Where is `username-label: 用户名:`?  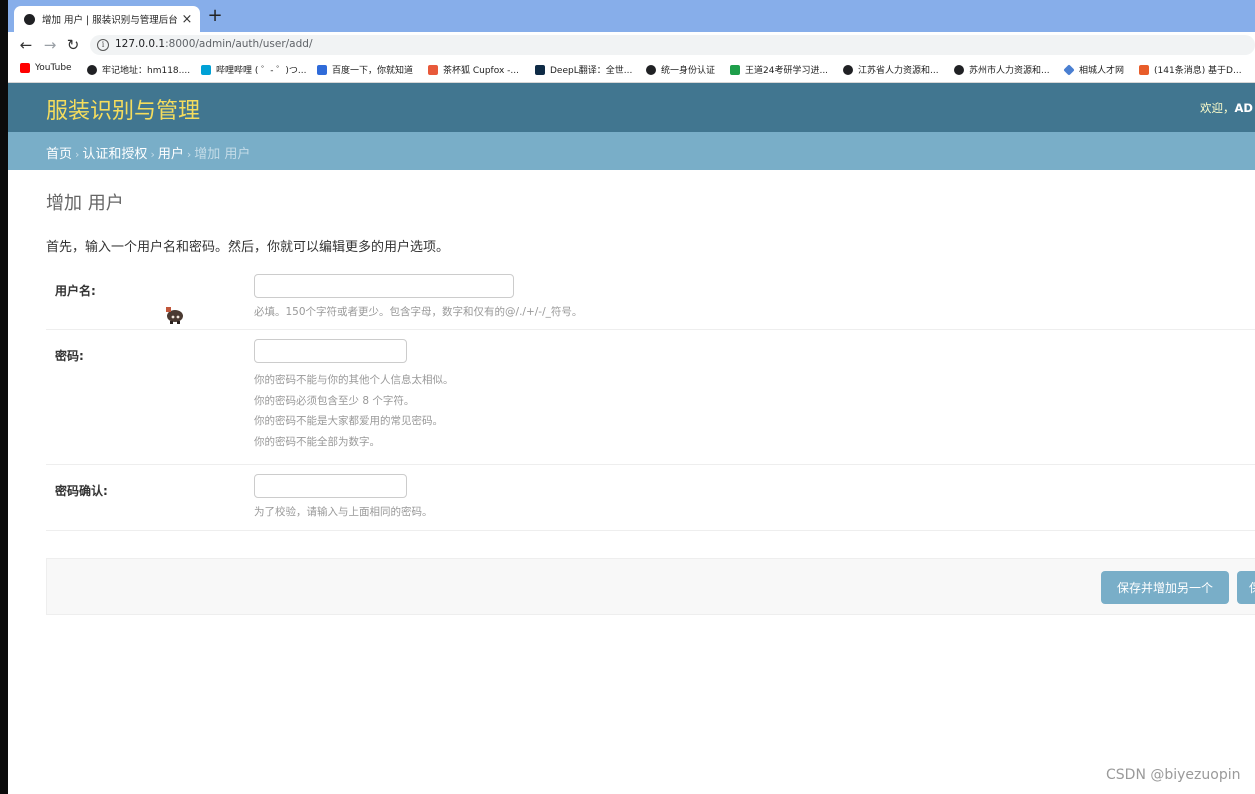 username-label: 用户名: is located at coordinates (75, 291).